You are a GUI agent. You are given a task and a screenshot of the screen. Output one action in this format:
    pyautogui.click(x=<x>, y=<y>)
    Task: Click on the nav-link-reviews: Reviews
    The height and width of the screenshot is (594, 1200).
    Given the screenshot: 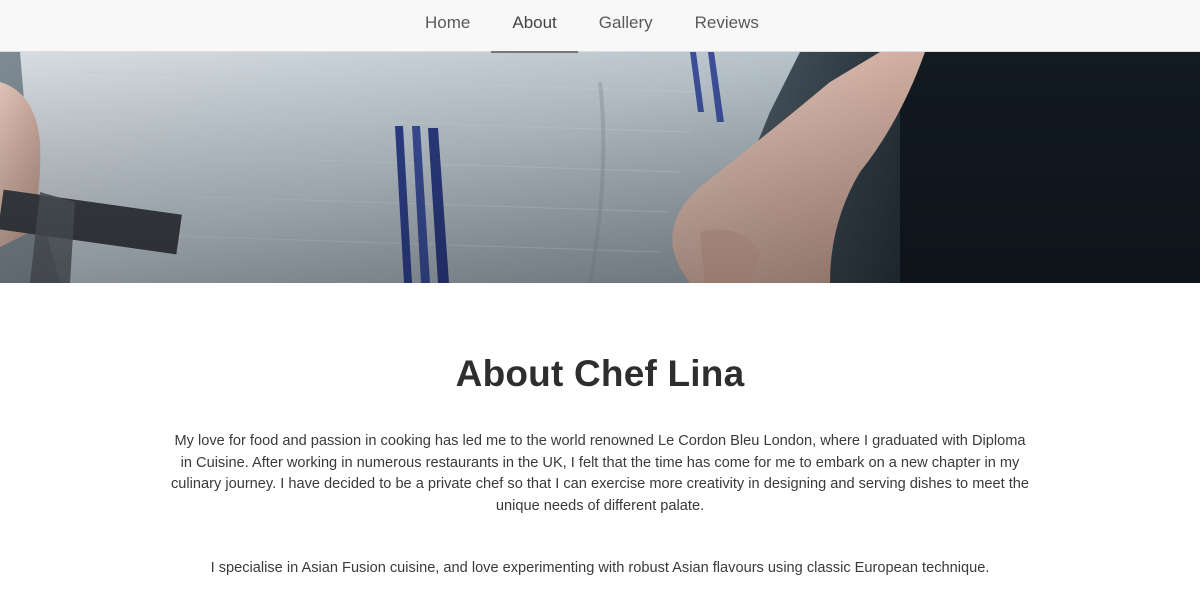 What is the action you would take?
    pyautogui.click(x=727, y=26)
    